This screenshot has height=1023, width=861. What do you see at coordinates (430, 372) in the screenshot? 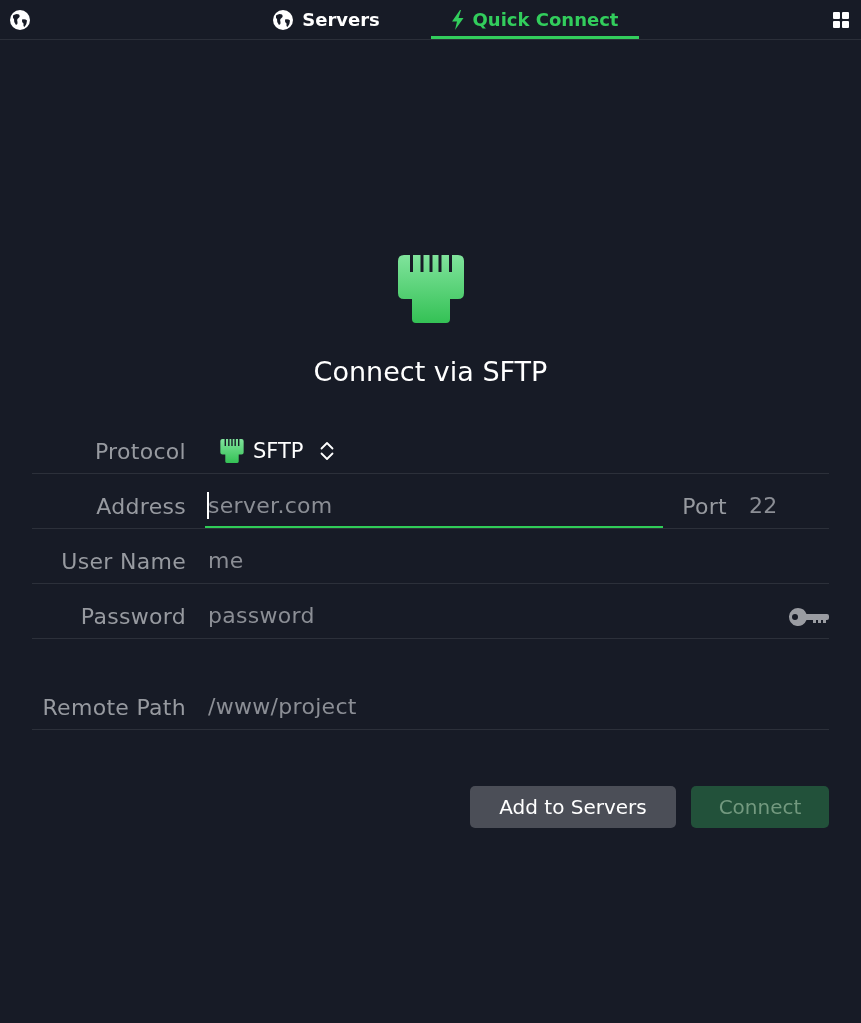
I see `heading: Connect via SFTP` at bounding box center [430, 372].